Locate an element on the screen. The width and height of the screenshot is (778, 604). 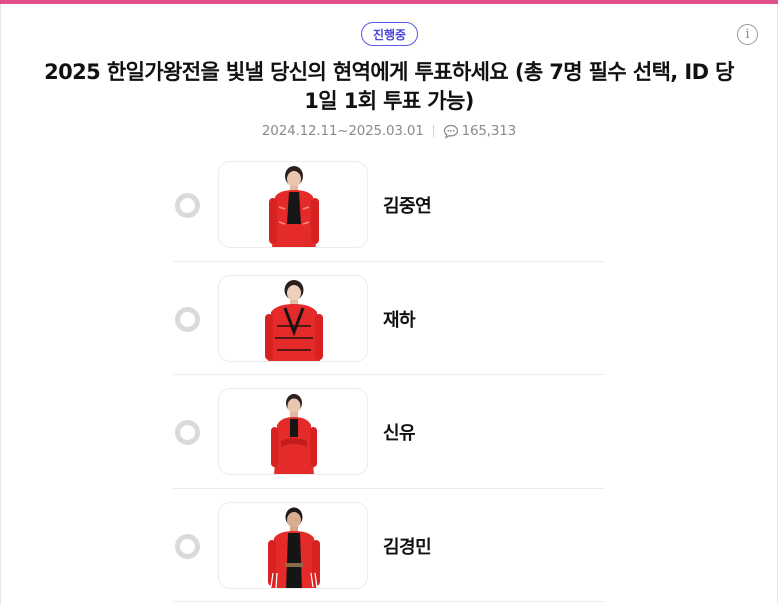
comment-count: 165,313 is located at coordinates (489, 131).